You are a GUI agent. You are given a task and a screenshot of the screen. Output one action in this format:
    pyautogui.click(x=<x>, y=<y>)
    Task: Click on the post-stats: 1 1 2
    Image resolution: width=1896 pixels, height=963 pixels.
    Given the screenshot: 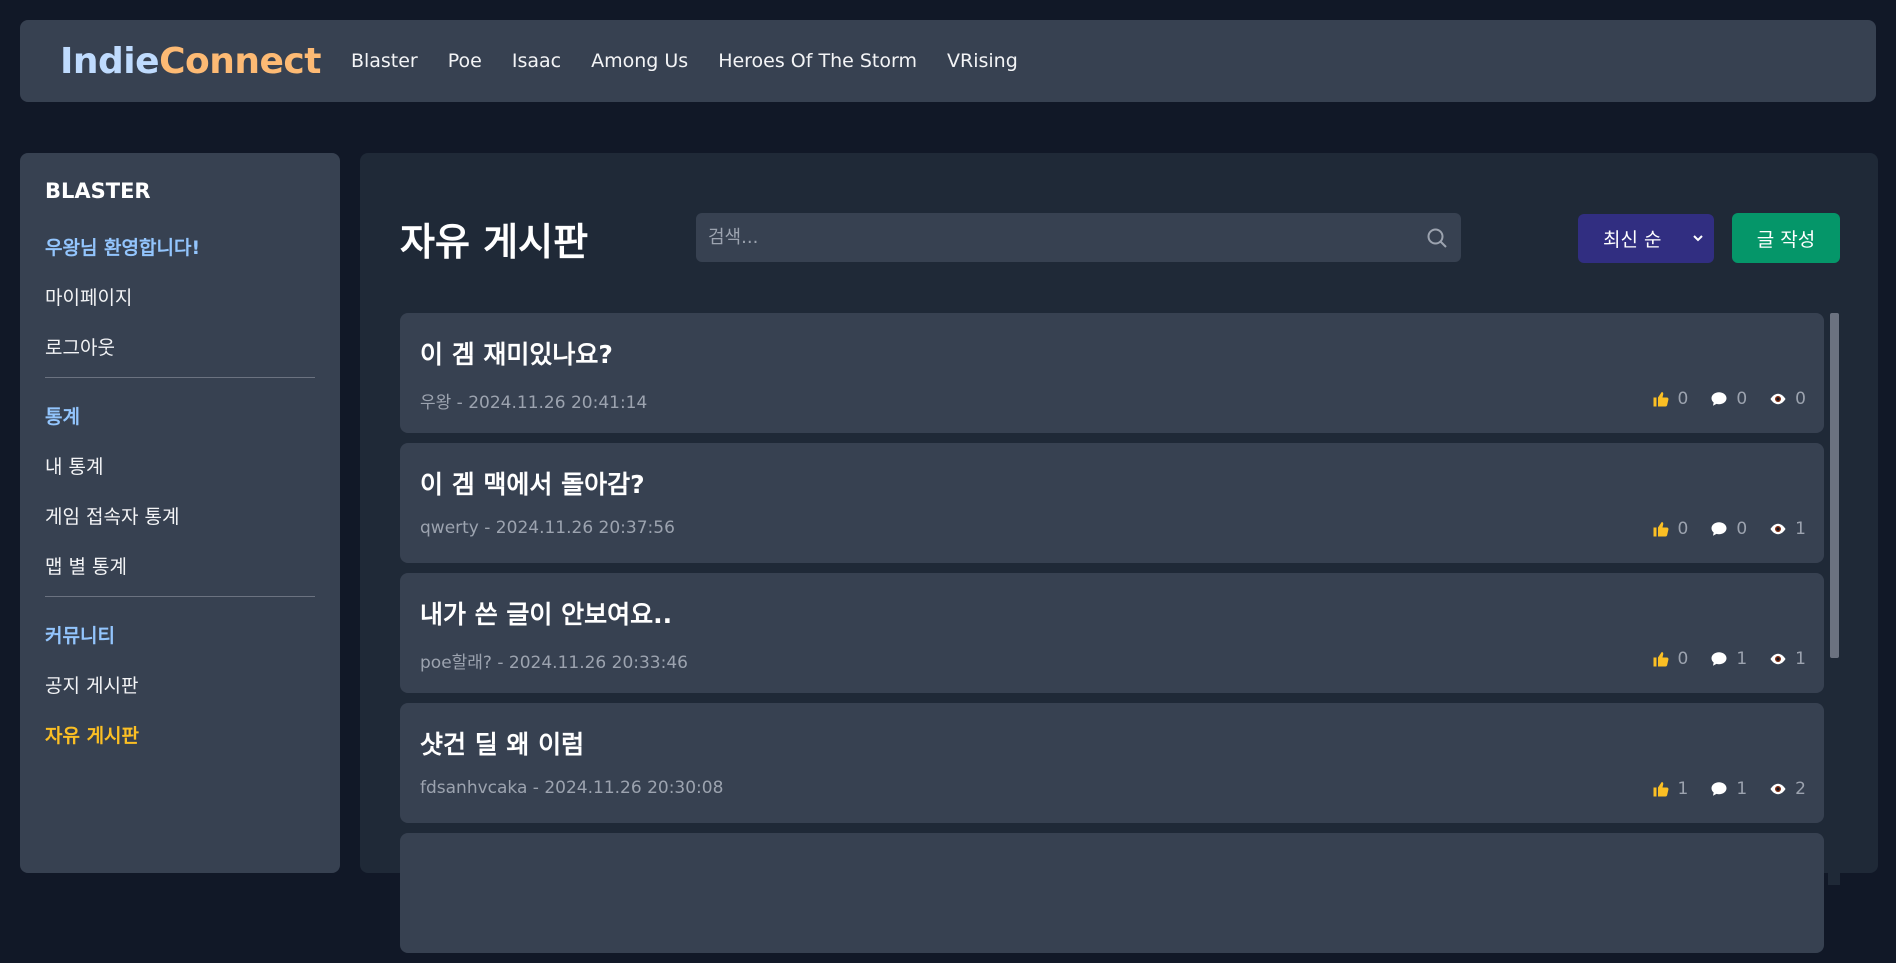 What is the action you would take?
    pyautogui.click(x=1729, y=789)
    